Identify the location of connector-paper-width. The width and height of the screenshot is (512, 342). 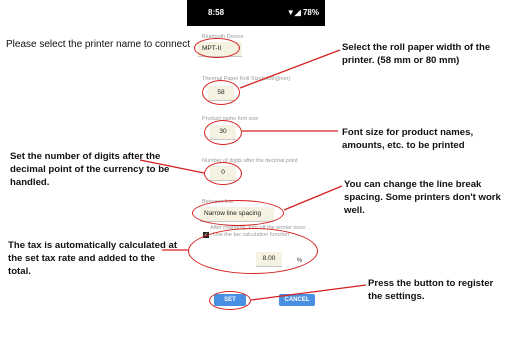
(290, 69).